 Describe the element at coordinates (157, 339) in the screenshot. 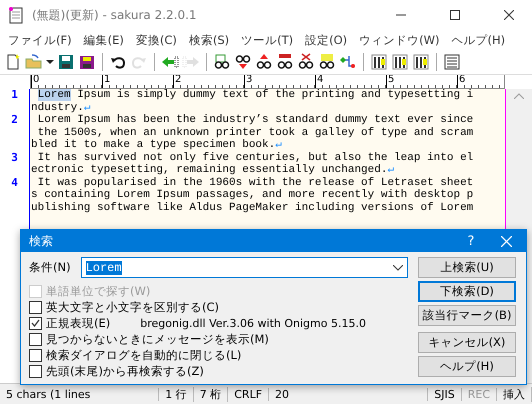

I see `option-label: 見つからないときにメッセージを表示(M)` at that location.